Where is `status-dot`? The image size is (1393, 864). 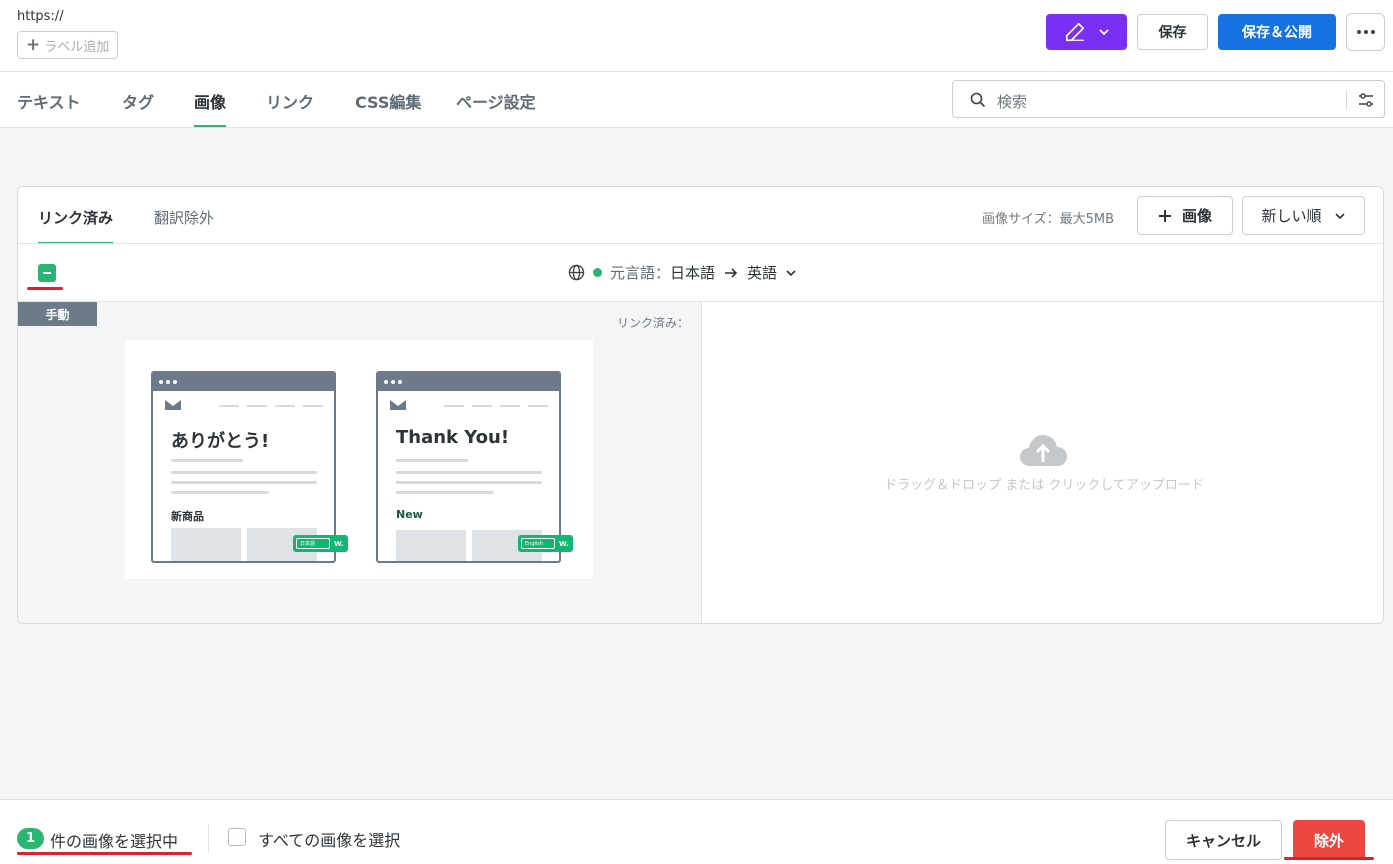 status-dot is located at coordinates (597, 272).